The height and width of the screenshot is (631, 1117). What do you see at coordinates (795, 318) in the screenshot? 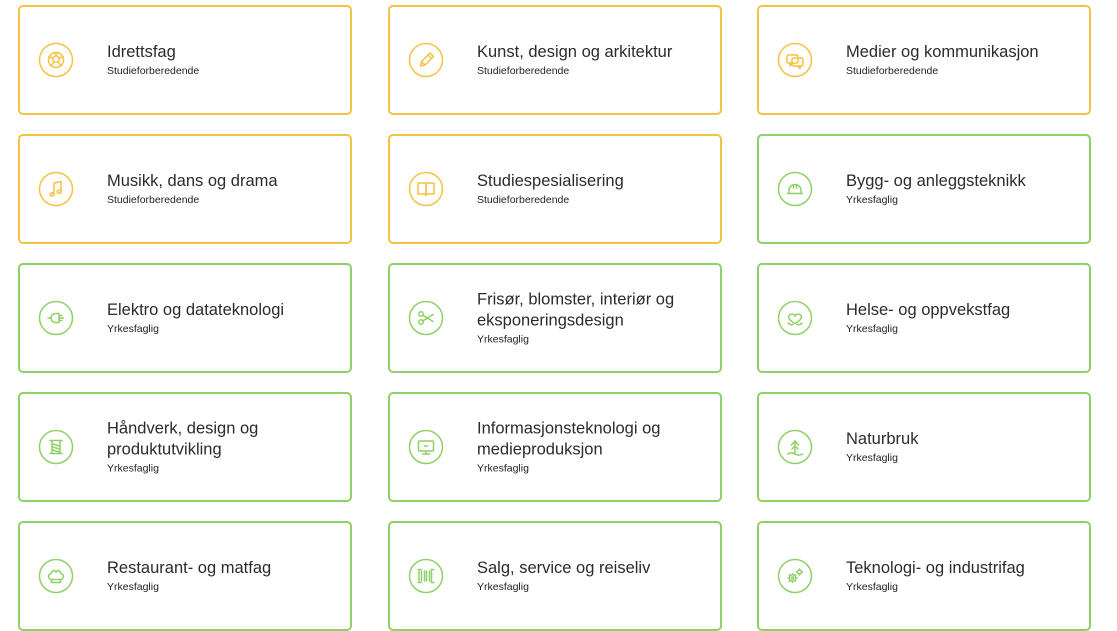
I see `heart-hands-icon` at bounding box center [795, 318].